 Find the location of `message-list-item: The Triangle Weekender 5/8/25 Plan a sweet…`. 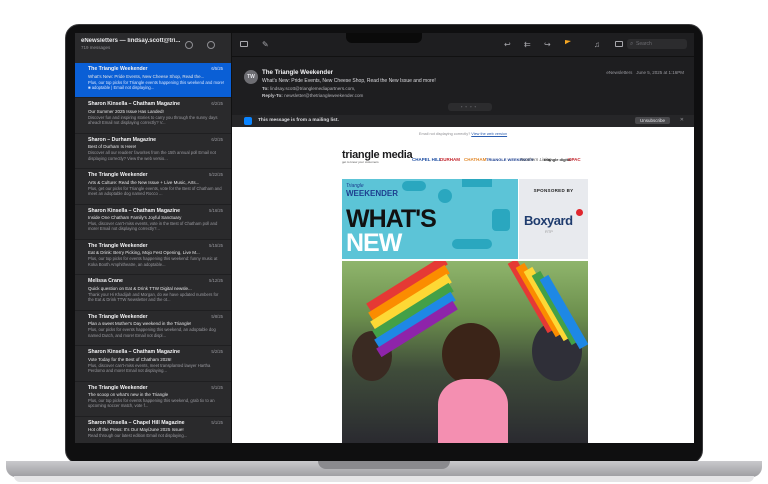

message-list-item: The Triangle Weekender 5/8/25 Plan a sweet… is located at coordinates (153, 329).